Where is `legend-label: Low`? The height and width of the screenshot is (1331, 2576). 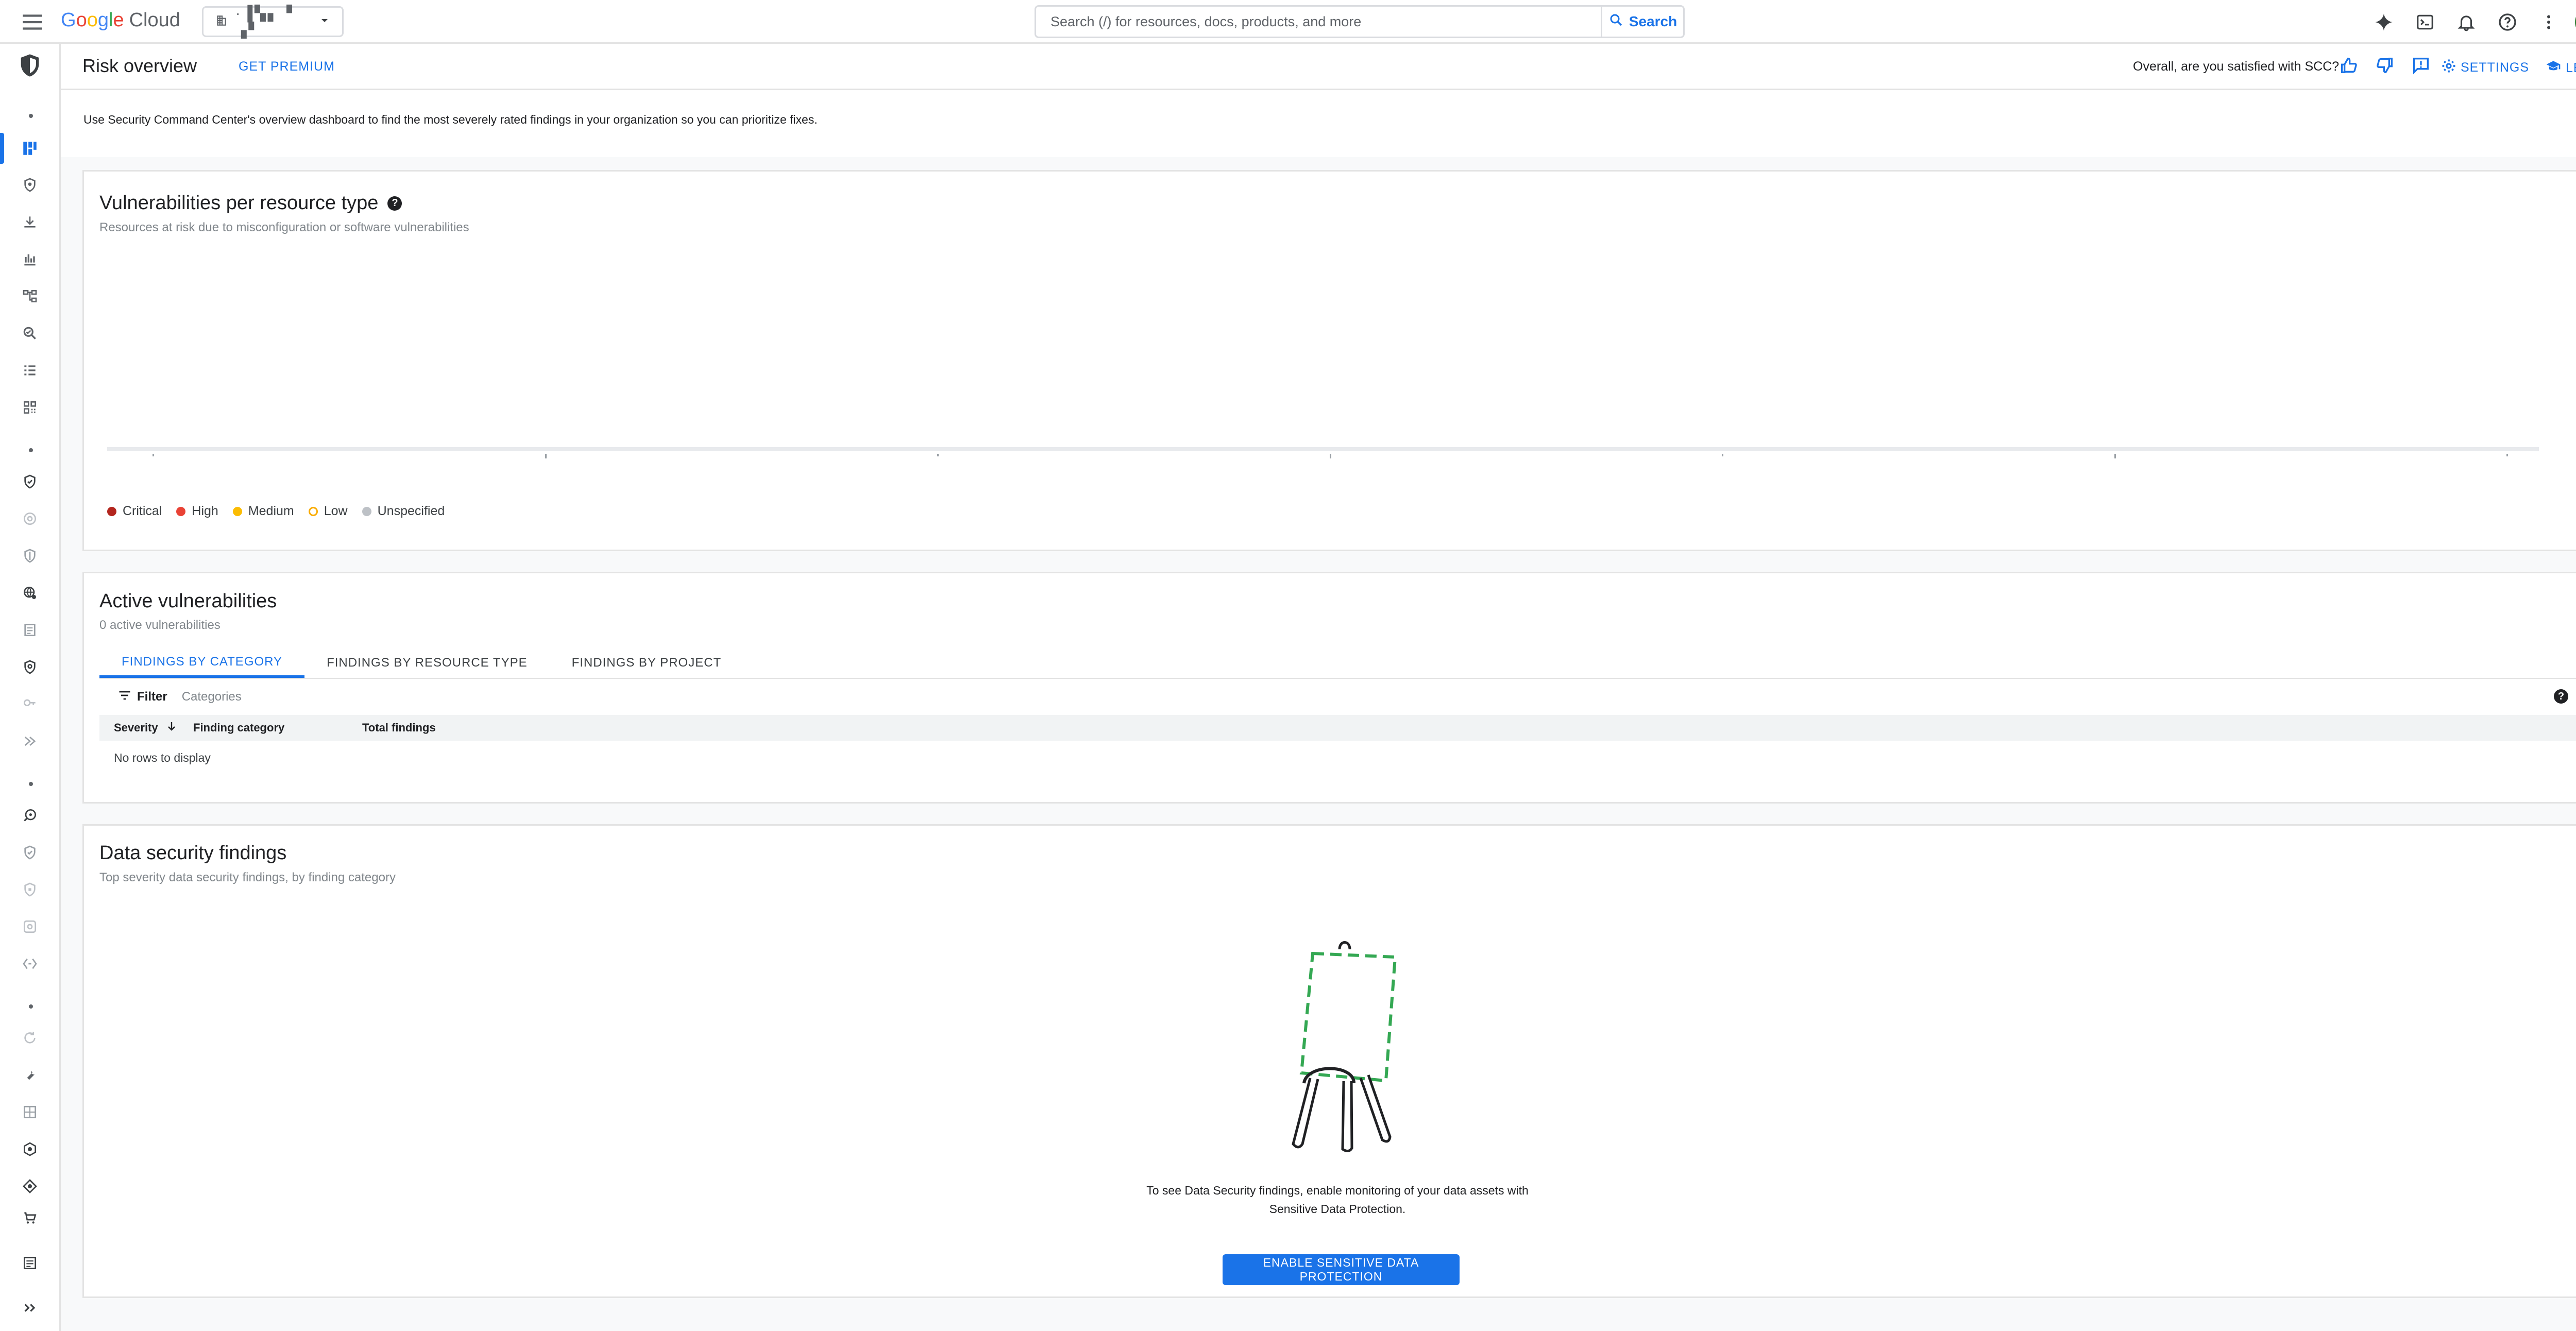
legend-label: Low is located at coordinates (336, 511).